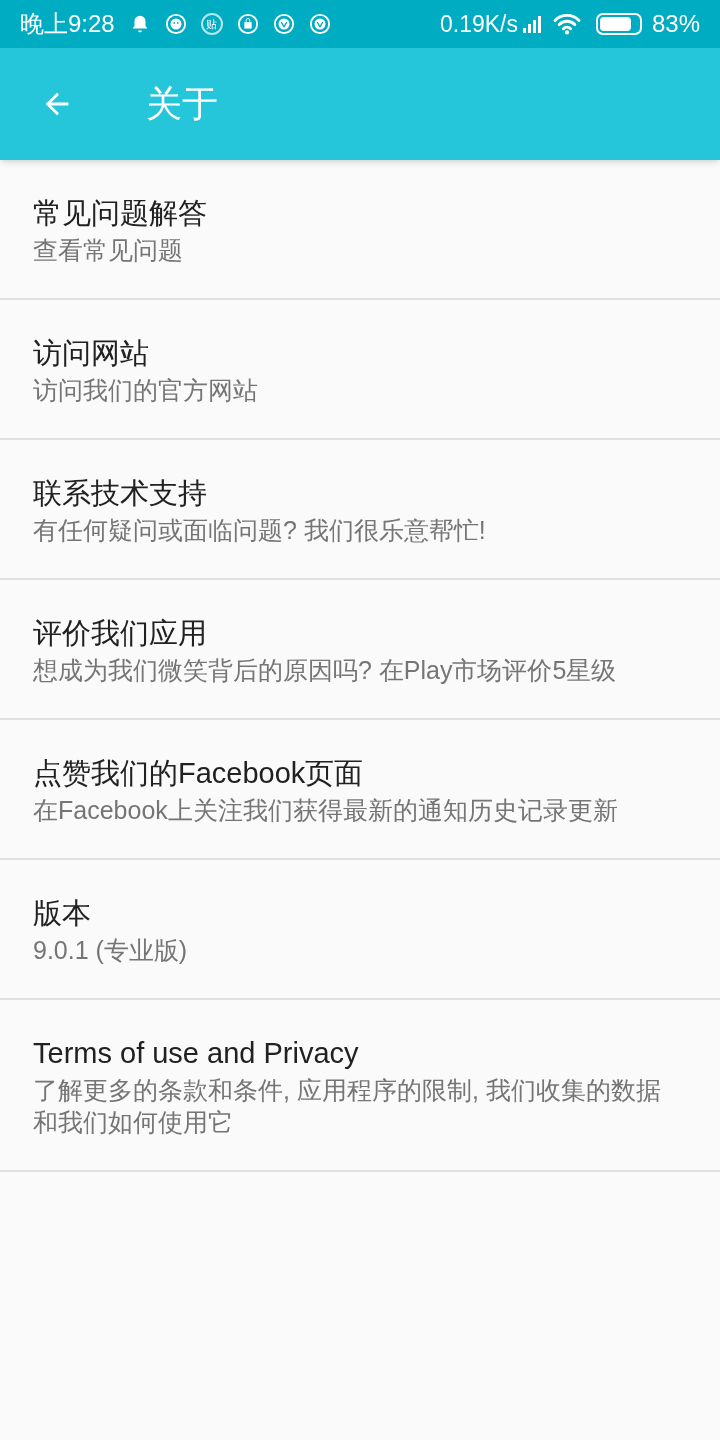 Image resolution: width=720 pixels, height=1440 pixels. I want to click on network-speed: 0.19K/s, so click(478, 24).